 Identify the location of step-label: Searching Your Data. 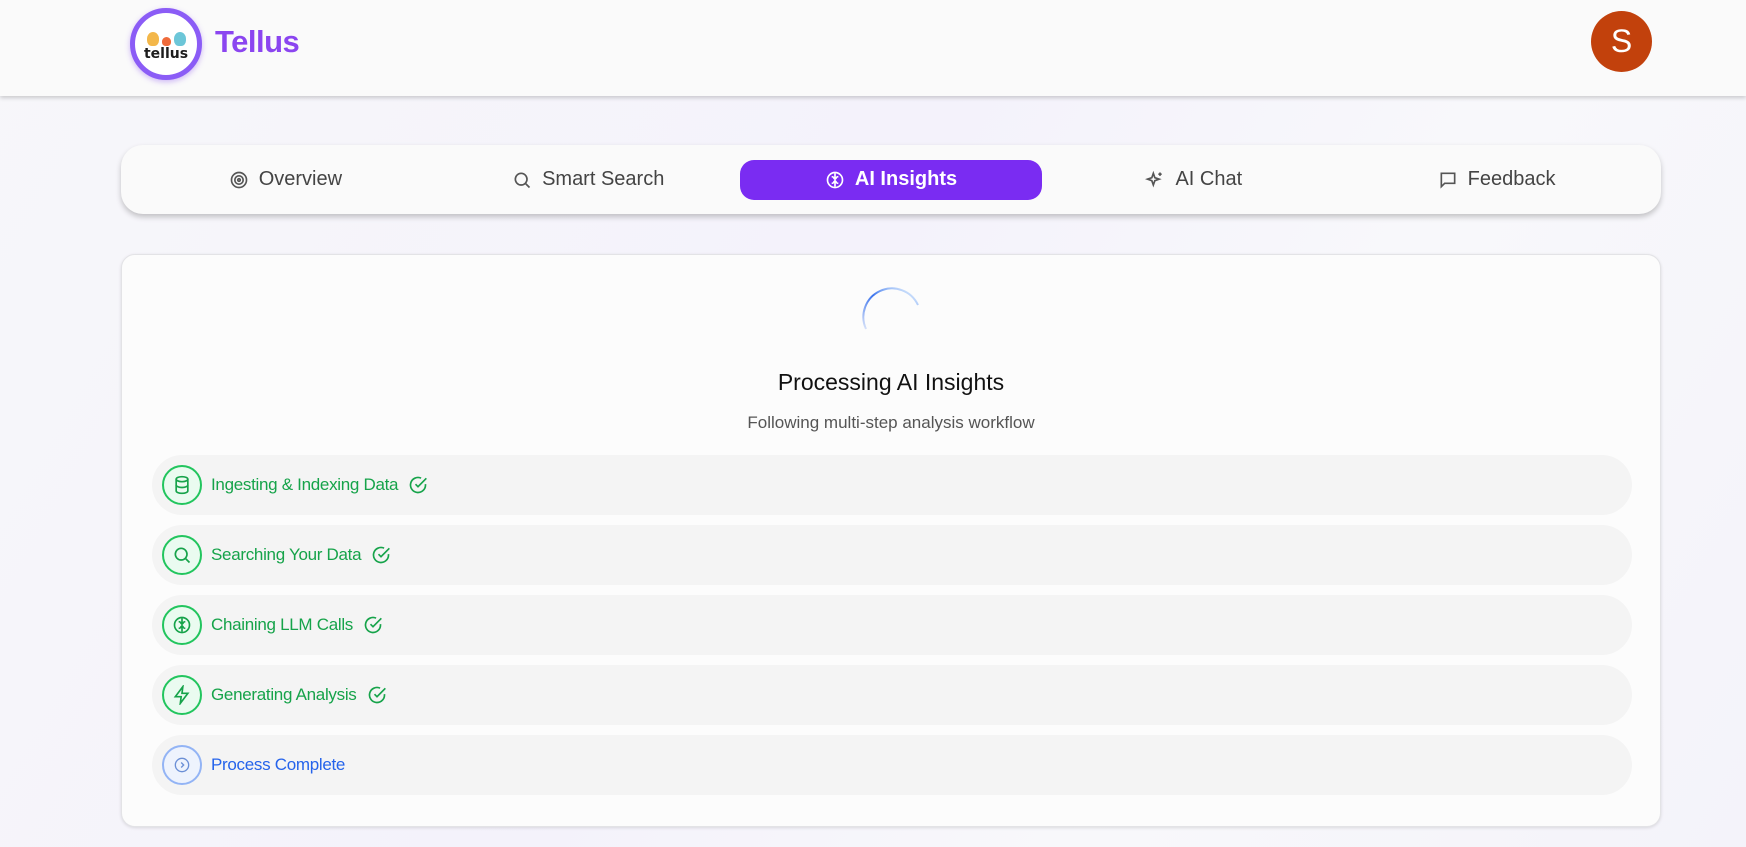
(286, 554).